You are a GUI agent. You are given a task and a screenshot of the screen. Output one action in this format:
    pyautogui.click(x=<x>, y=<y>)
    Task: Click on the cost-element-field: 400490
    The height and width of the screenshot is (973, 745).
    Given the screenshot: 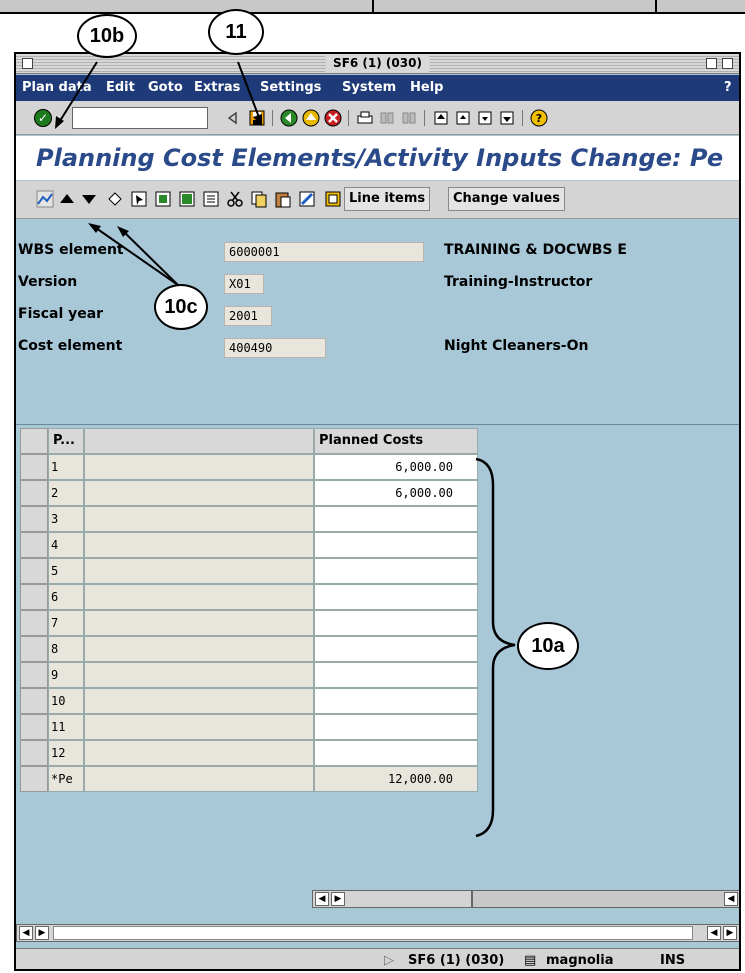 What is the action you would take?
    pyautogui.click(x=275, y=348)
    